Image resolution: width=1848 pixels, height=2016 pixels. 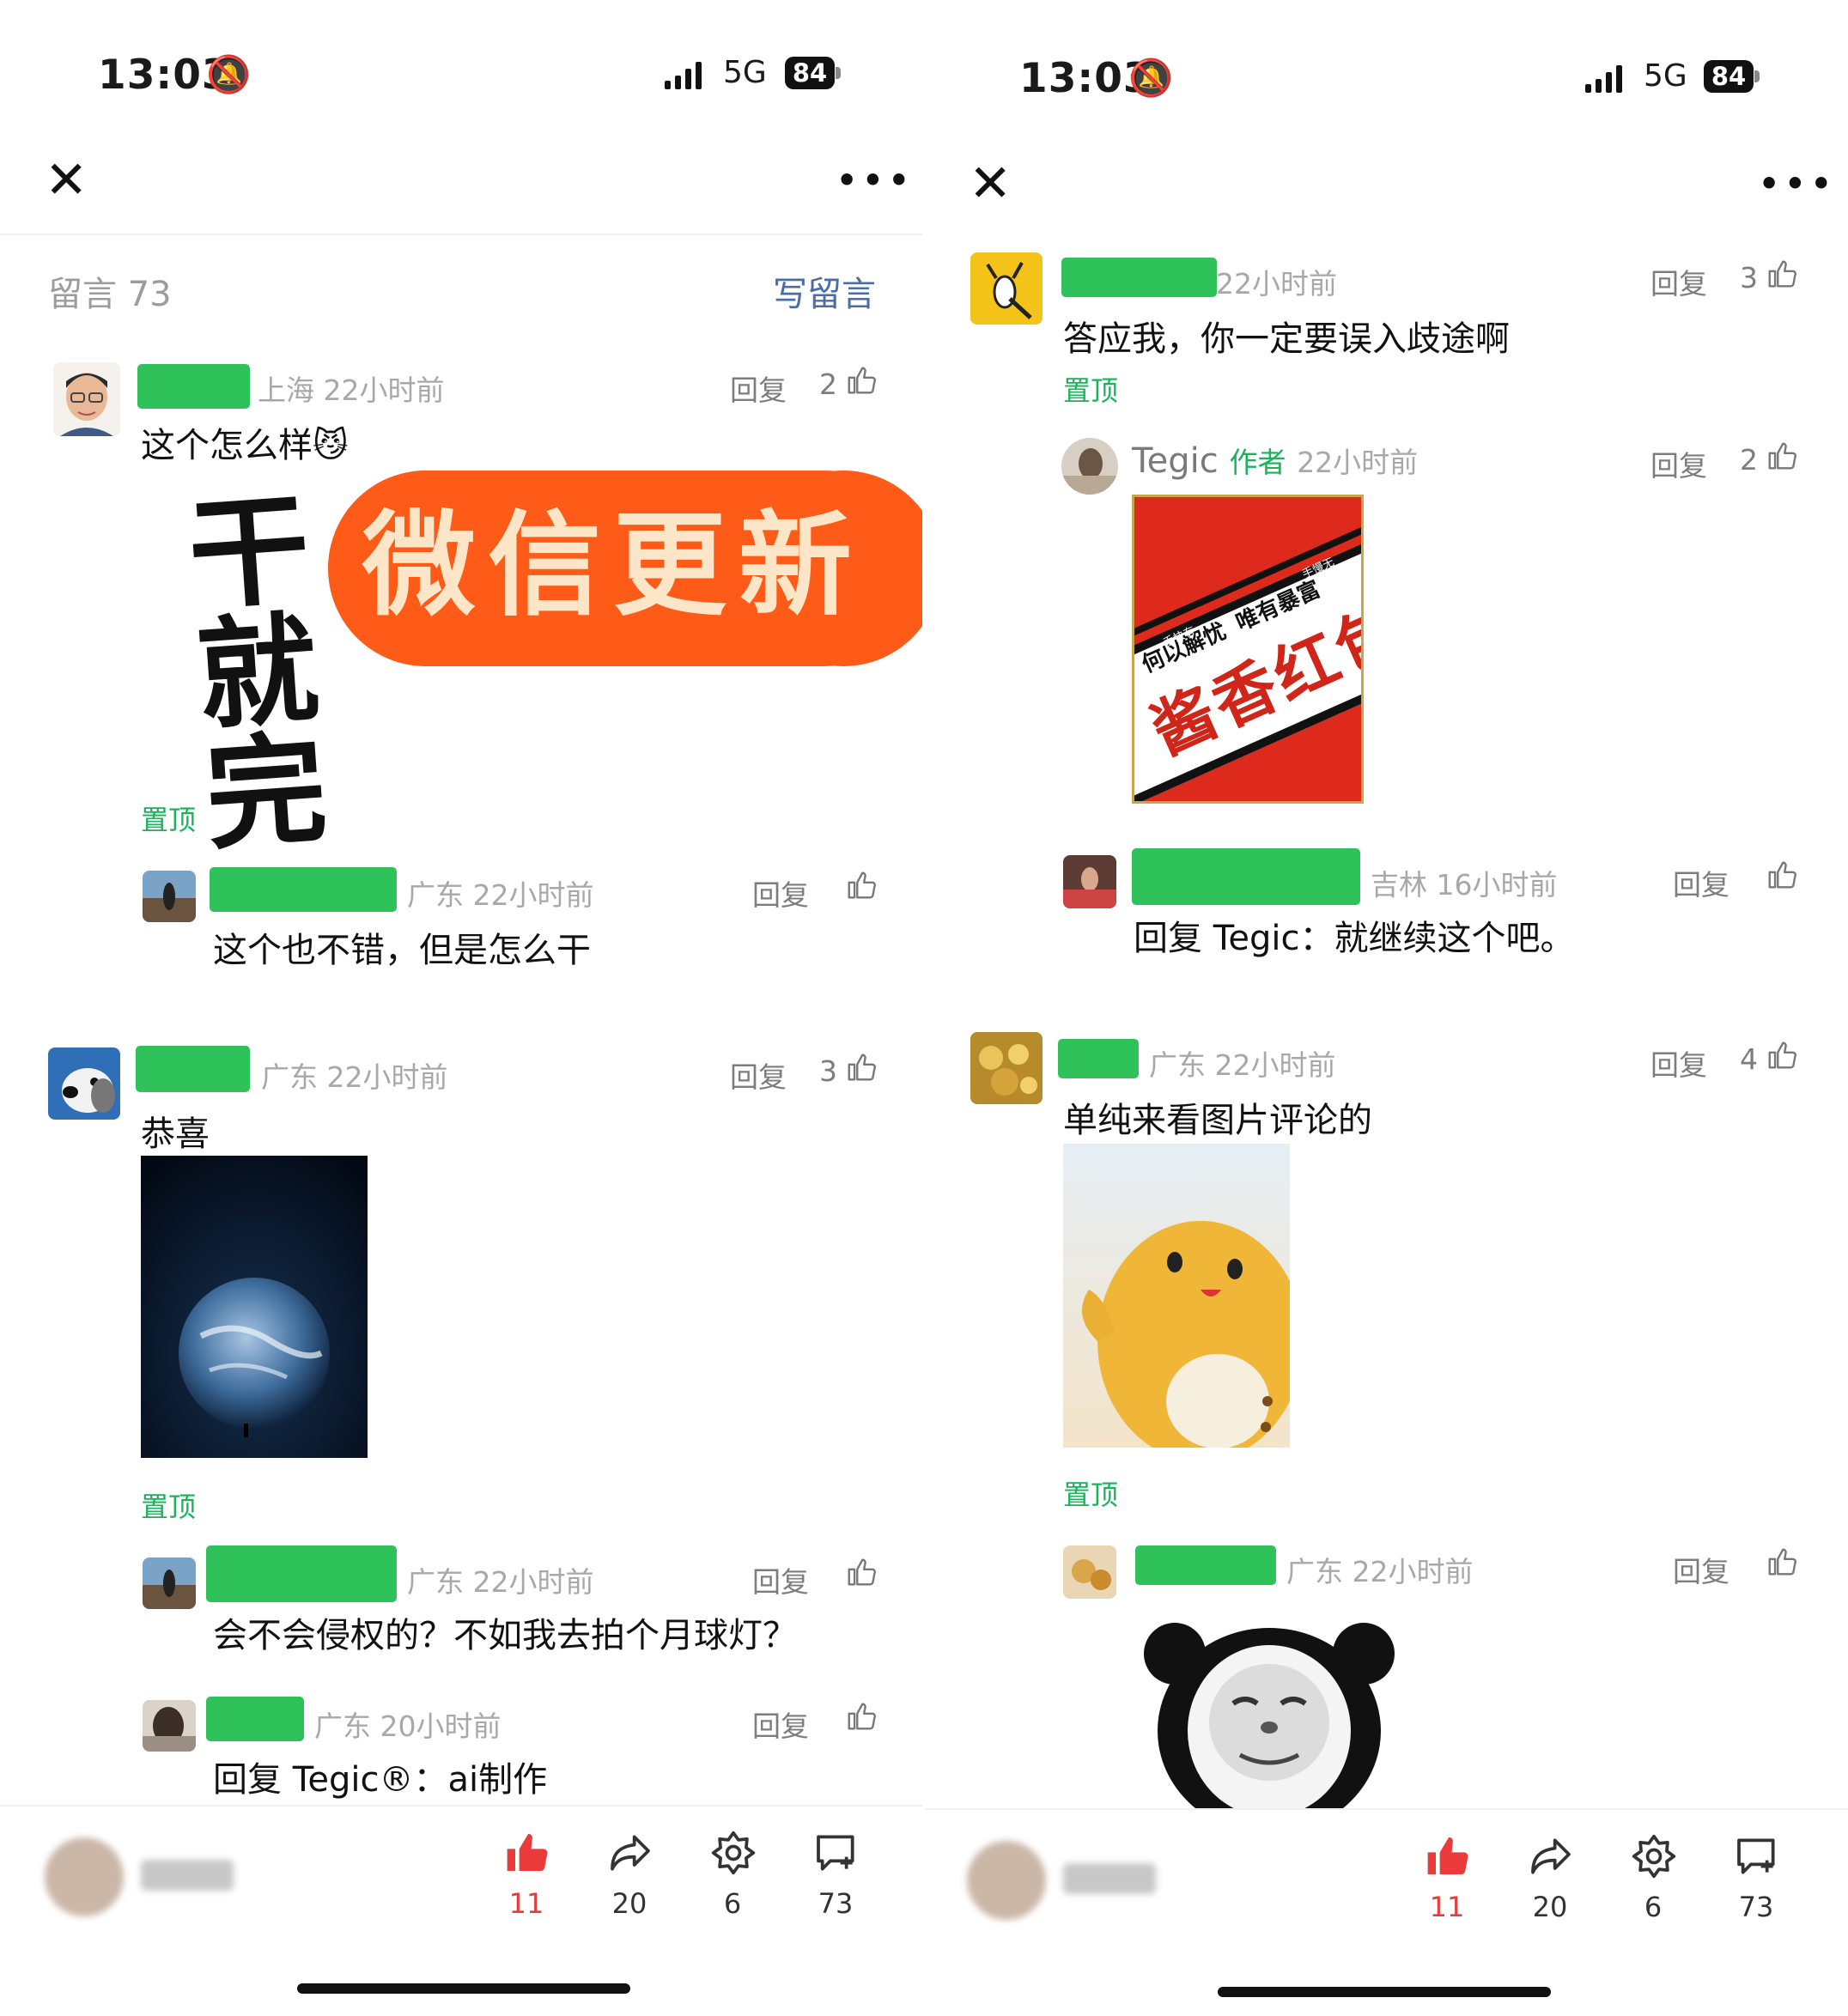 I want to click on wechat-update-banner: 微信更新, so click(x=625, y=568).